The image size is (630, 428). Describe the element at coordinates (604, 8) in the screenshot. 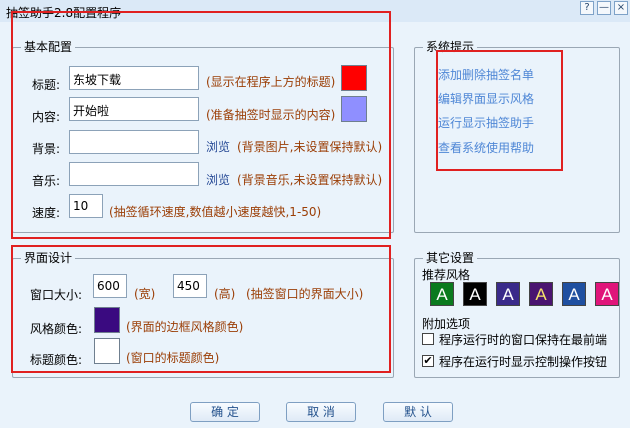

I see `minimize-icon: —` at that location.